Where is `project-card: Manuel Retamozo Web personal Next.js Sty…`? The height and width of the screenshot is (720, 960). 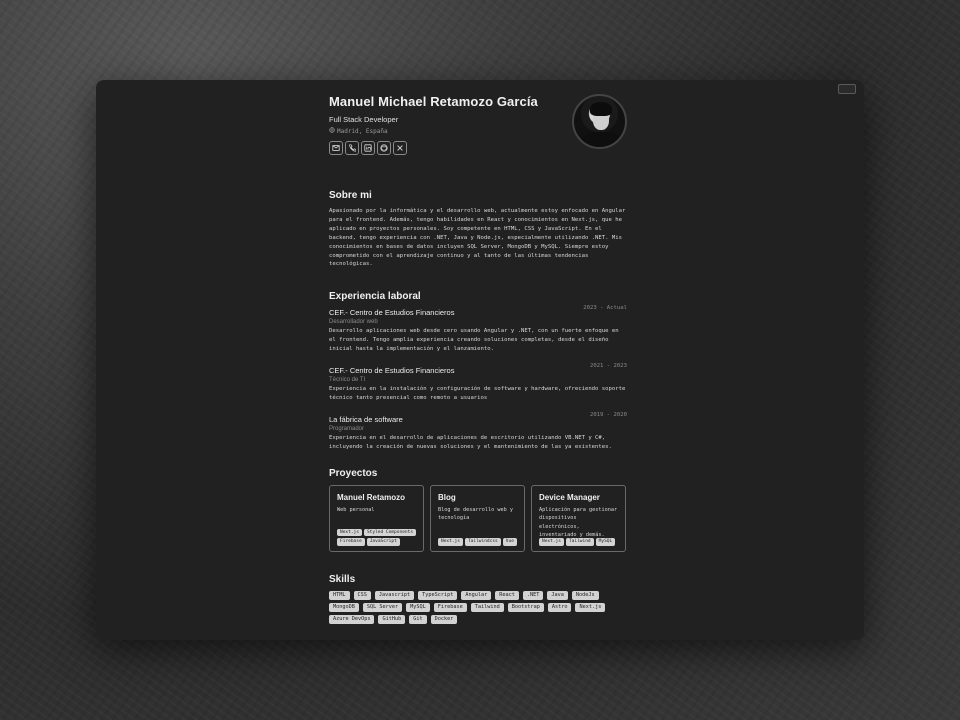 project-card: Manuel Retamozo Web personal Next.js Sty… is located at coordinates (376, 518).